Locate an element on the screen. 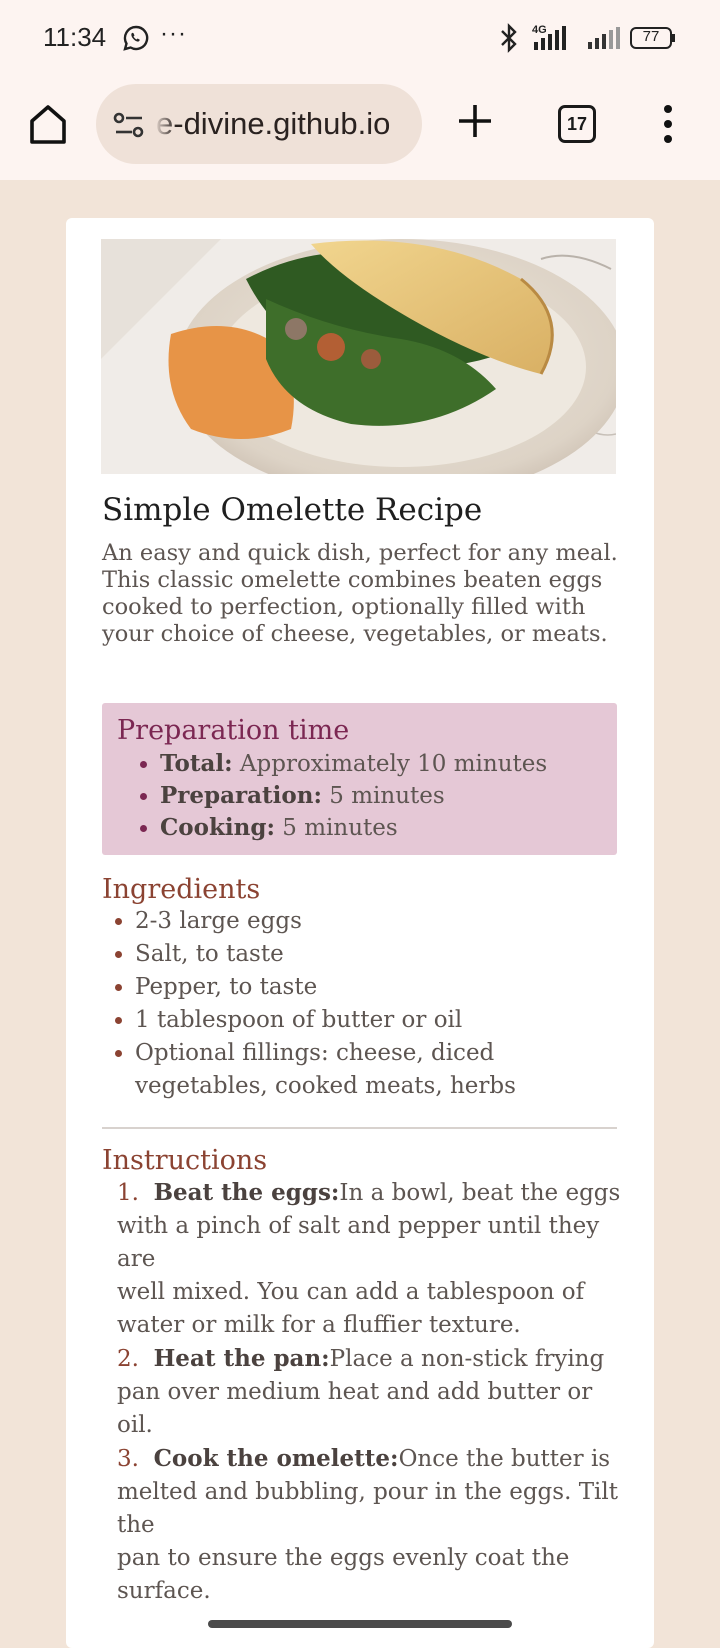 The image size is (720, 1648). preparation-item: Preparation: 5 minutes is located at coordinates (353, 796).